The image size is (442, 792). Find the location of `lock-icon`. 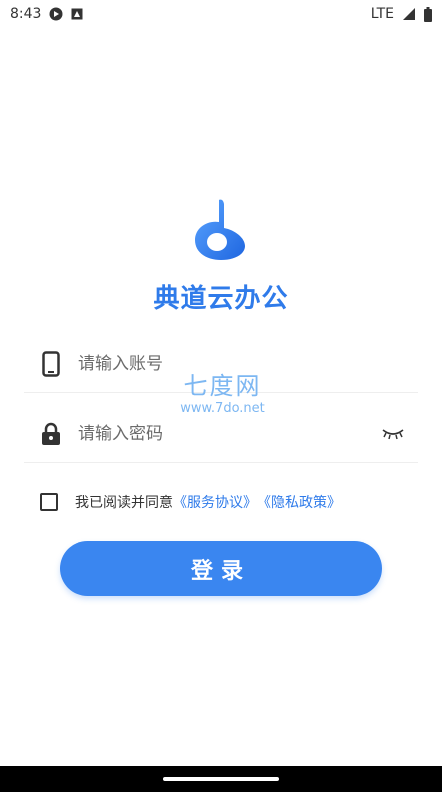

lock-icon is located at coordinates (51, 434).